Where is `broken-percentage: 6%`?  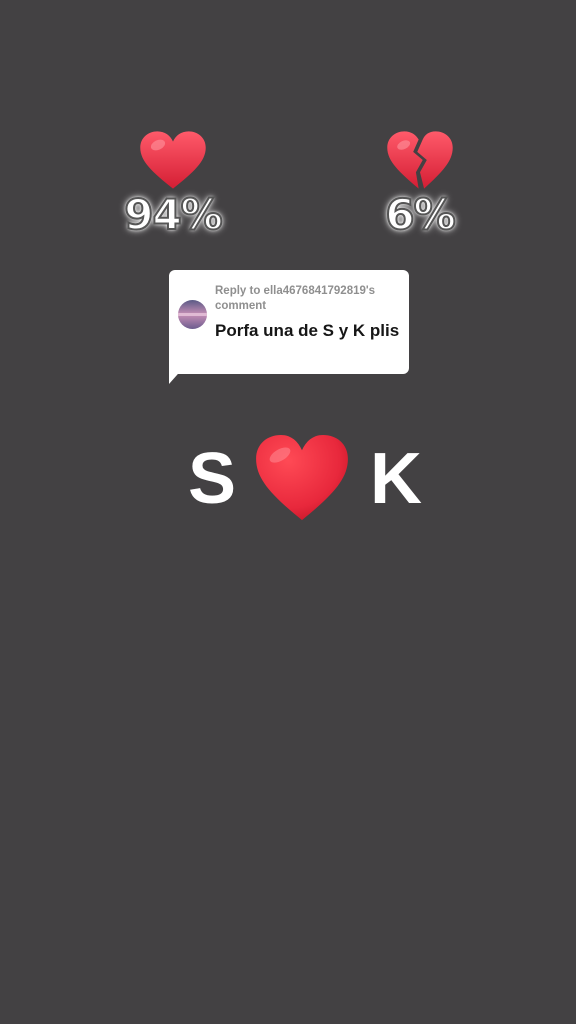 broken-percentage: 6% is located at coordinates (420, 184).